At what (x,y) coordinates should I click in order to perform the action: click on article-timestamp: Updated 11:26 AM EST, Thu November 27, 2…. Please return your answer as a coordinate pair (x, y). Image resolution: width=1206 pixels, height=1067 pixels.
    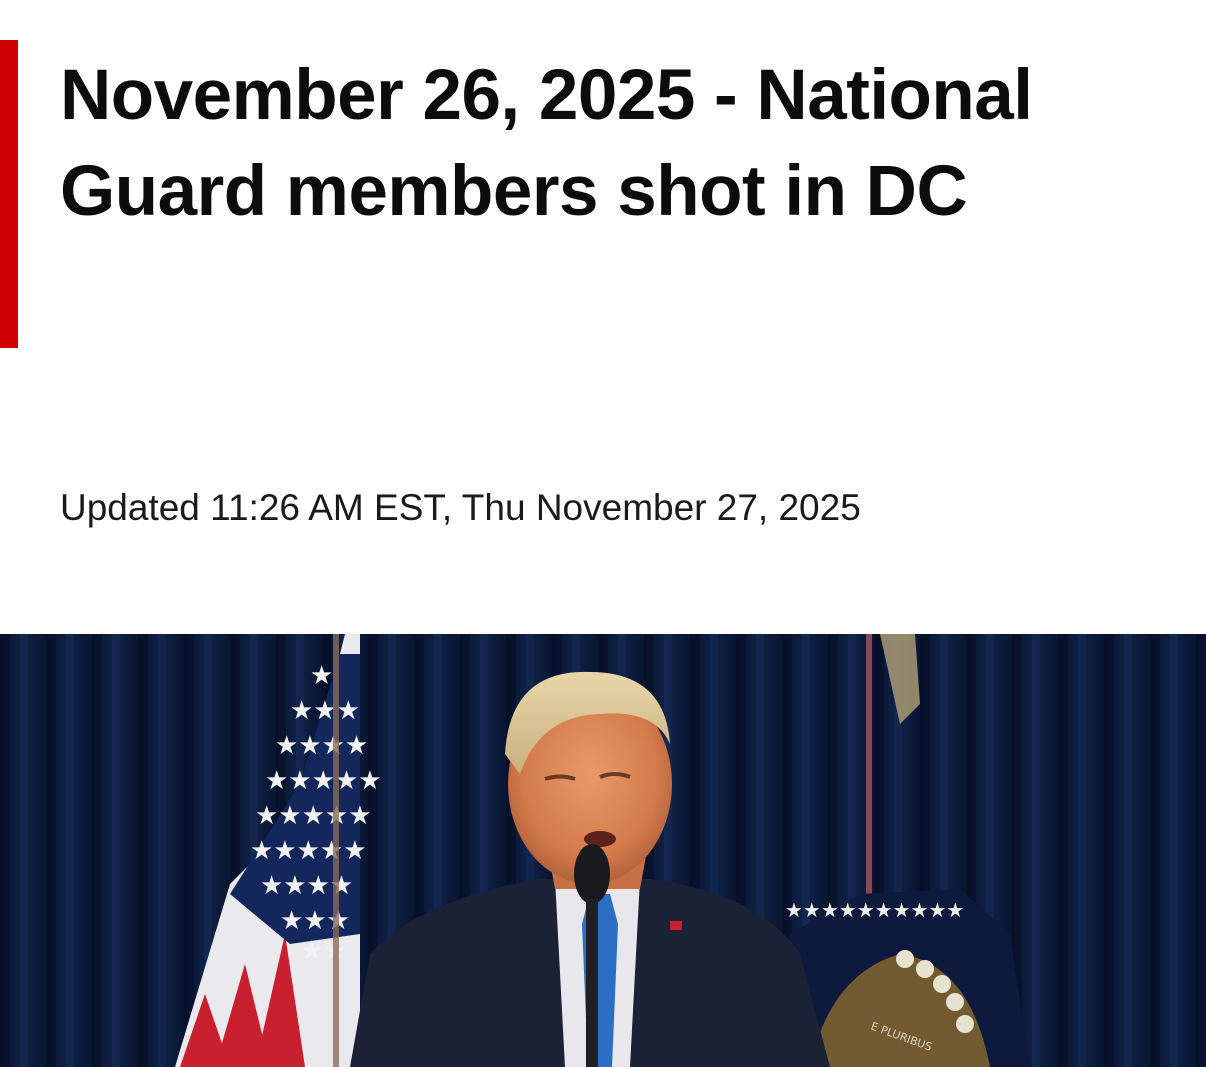
    Looking at the image, I should click on (460, 507).